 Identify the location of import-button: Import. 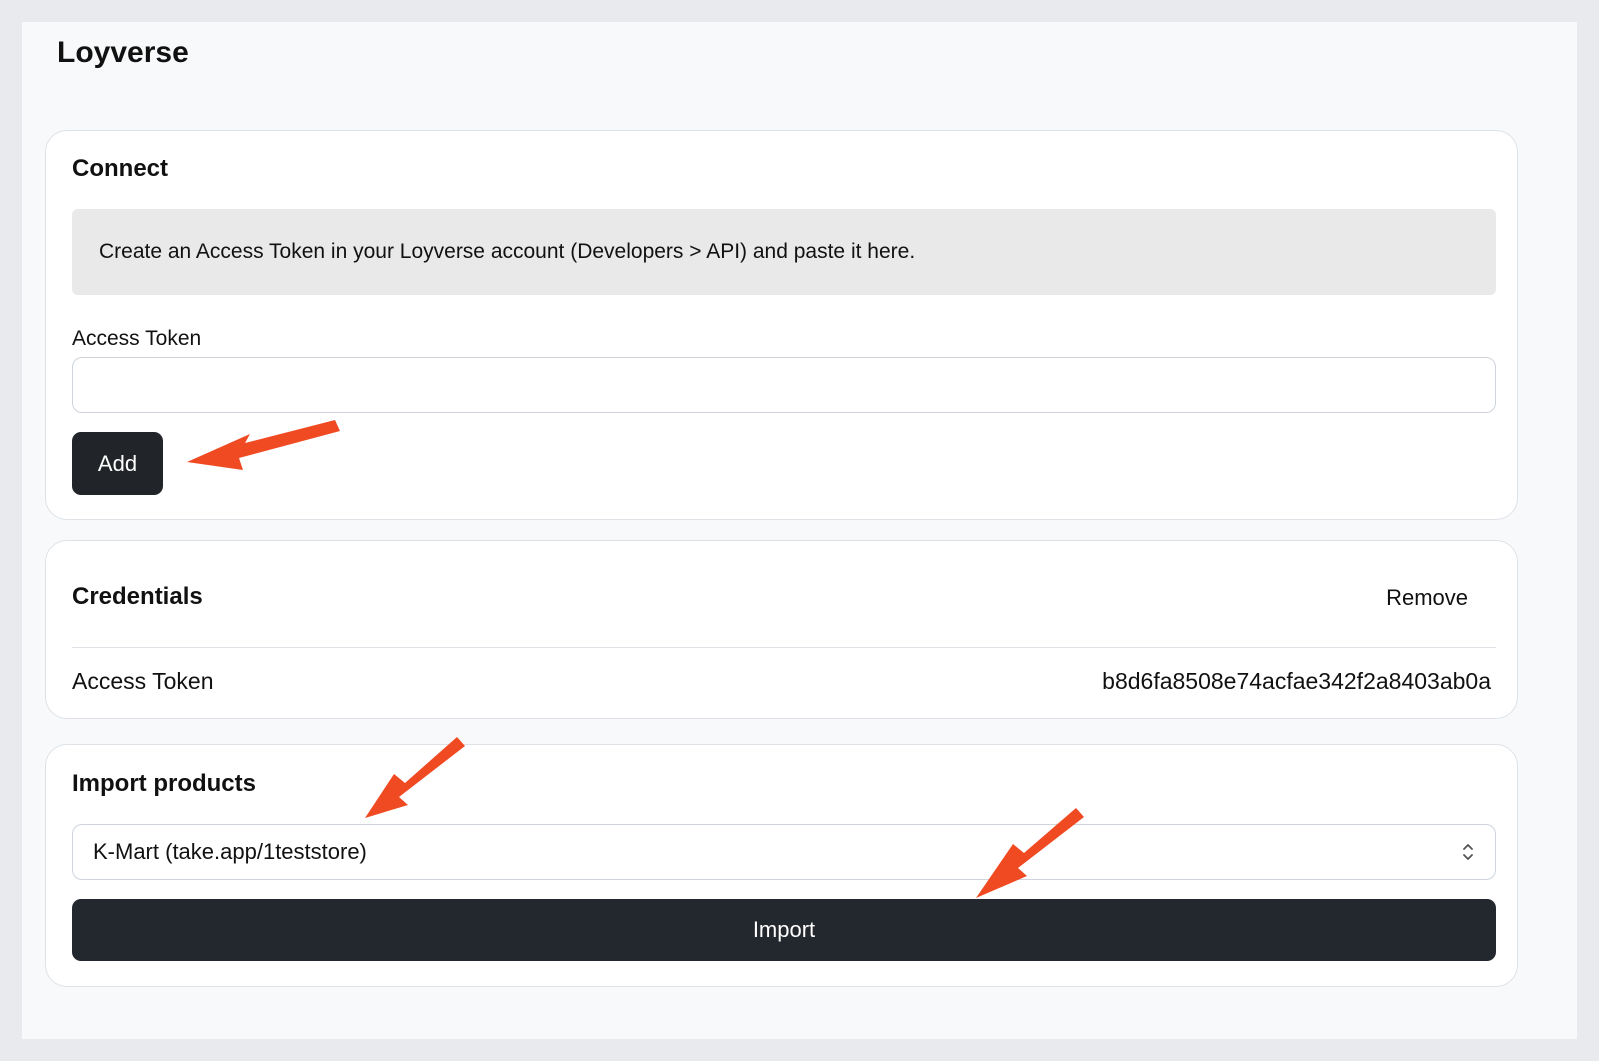
(784, 930).